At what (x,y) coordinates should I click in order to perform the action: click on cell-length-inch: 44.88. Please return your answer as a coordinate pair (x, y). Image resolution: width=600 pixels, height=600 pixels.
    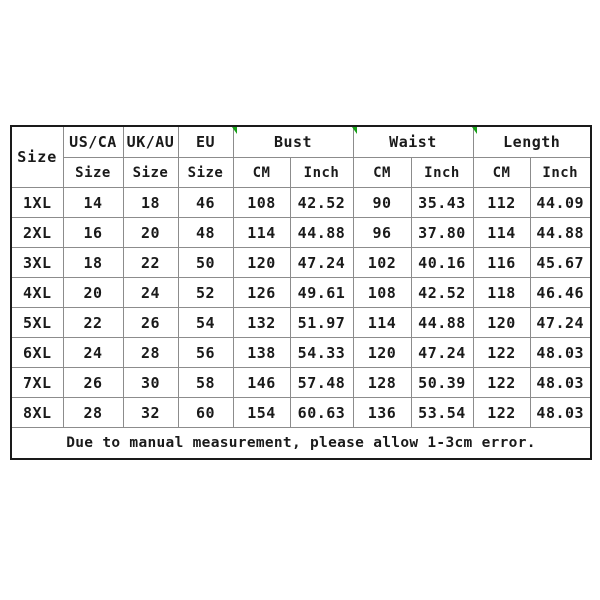
    Looking at the image, I should click on (560, 232).